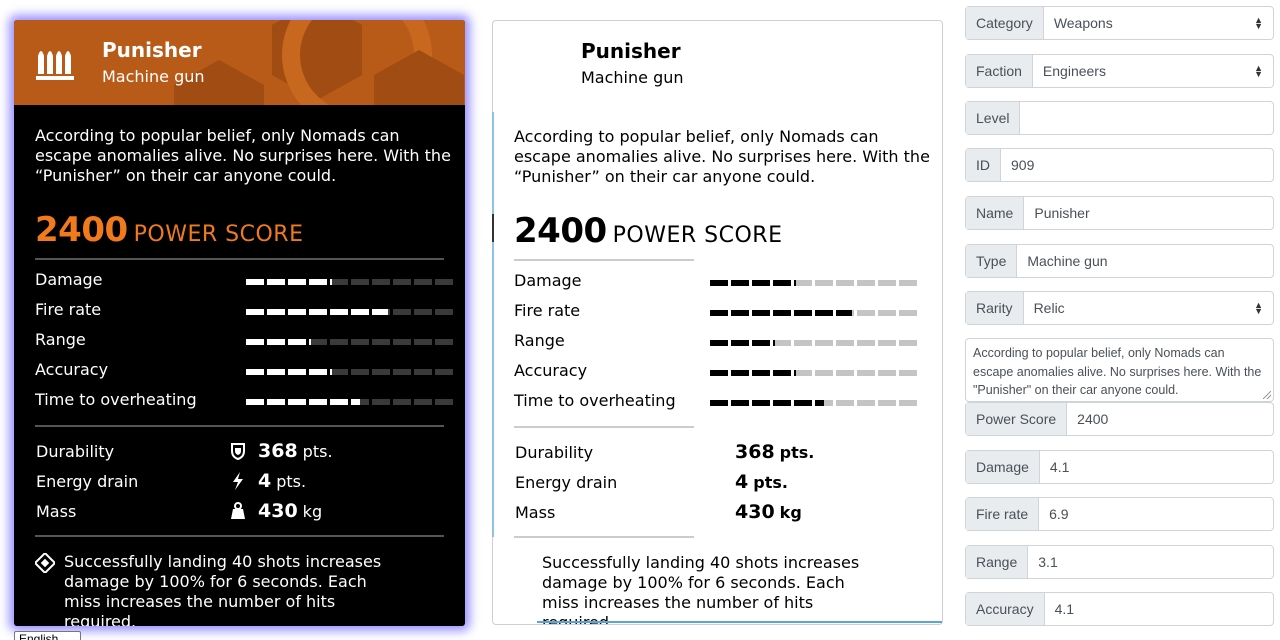 Image resolution: width=1280 pixels, height=640 pixels. What do you see at coordinates (1156, 514) in the screenshot?
I see `fire-rate-input: 6.9` at bounding box center [1156, 514].